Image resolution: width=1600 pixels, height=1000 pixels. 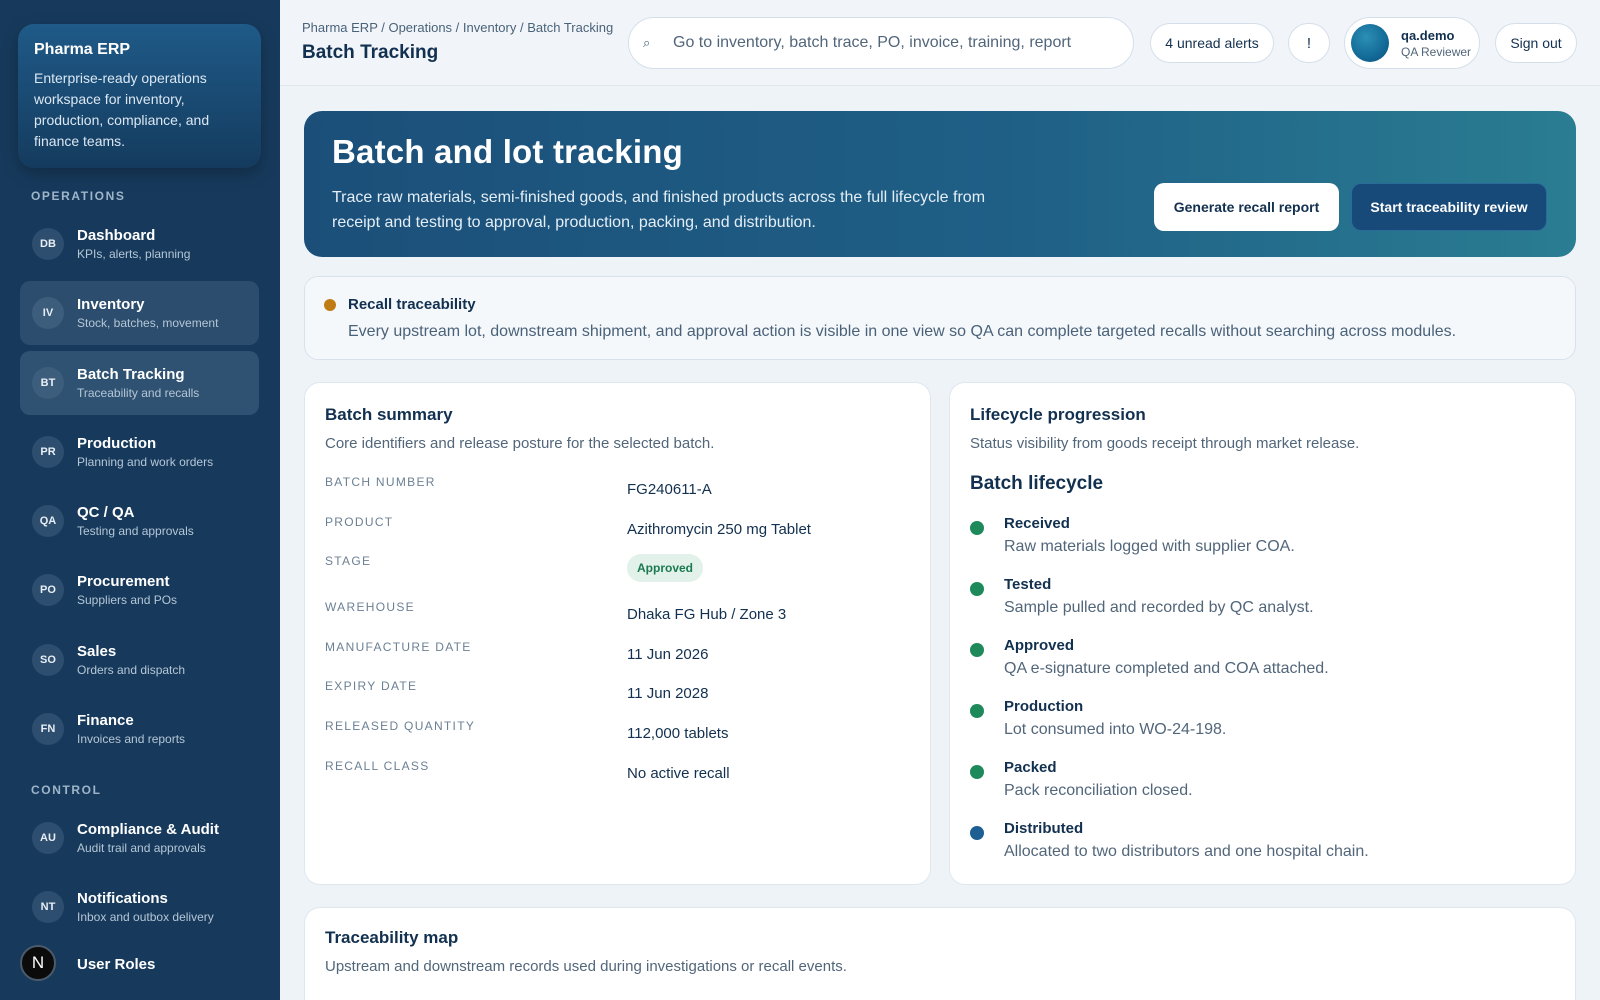 What do you see at coordinates (97, 651) in the screenshot?
I see `sidebar-item-label: Sales` at bounding box center [97, 651].